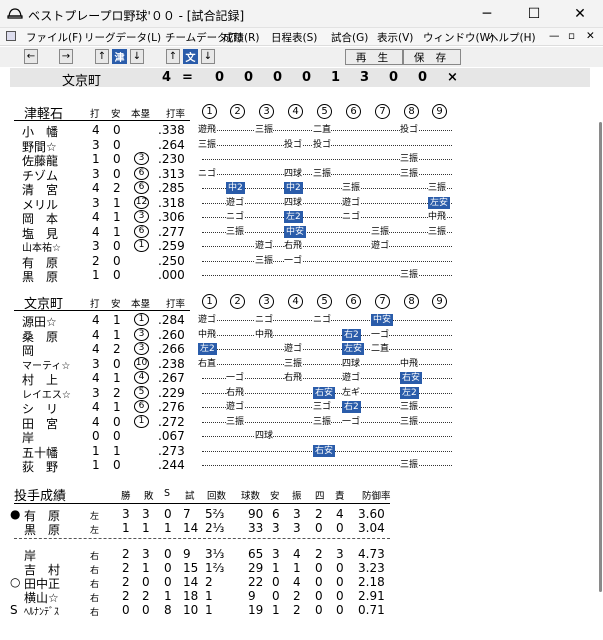  Describe the element at coordinates (122, 37) in the screenshot. I see `menu-league-data: リーグデータ(L)` at that location.